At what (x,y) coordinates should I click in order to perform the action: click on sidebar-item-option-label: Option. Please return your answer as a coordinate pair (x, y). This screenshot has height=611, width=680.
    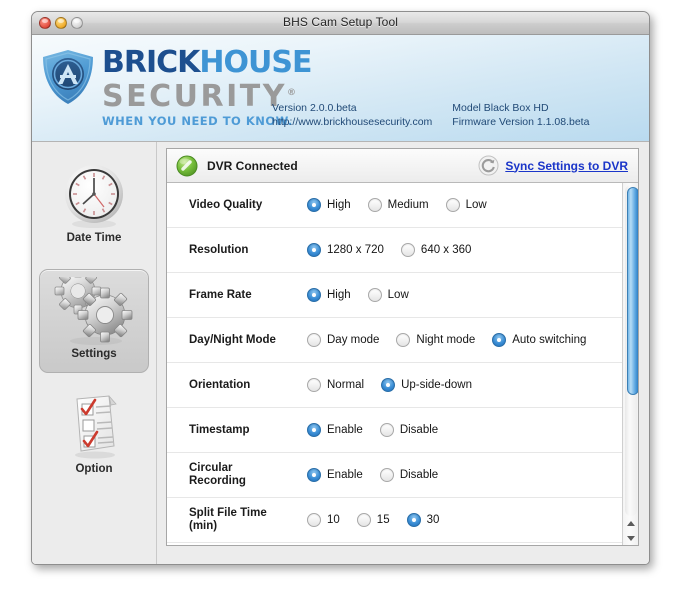
    Looking at the image, I should click on (94, 469).